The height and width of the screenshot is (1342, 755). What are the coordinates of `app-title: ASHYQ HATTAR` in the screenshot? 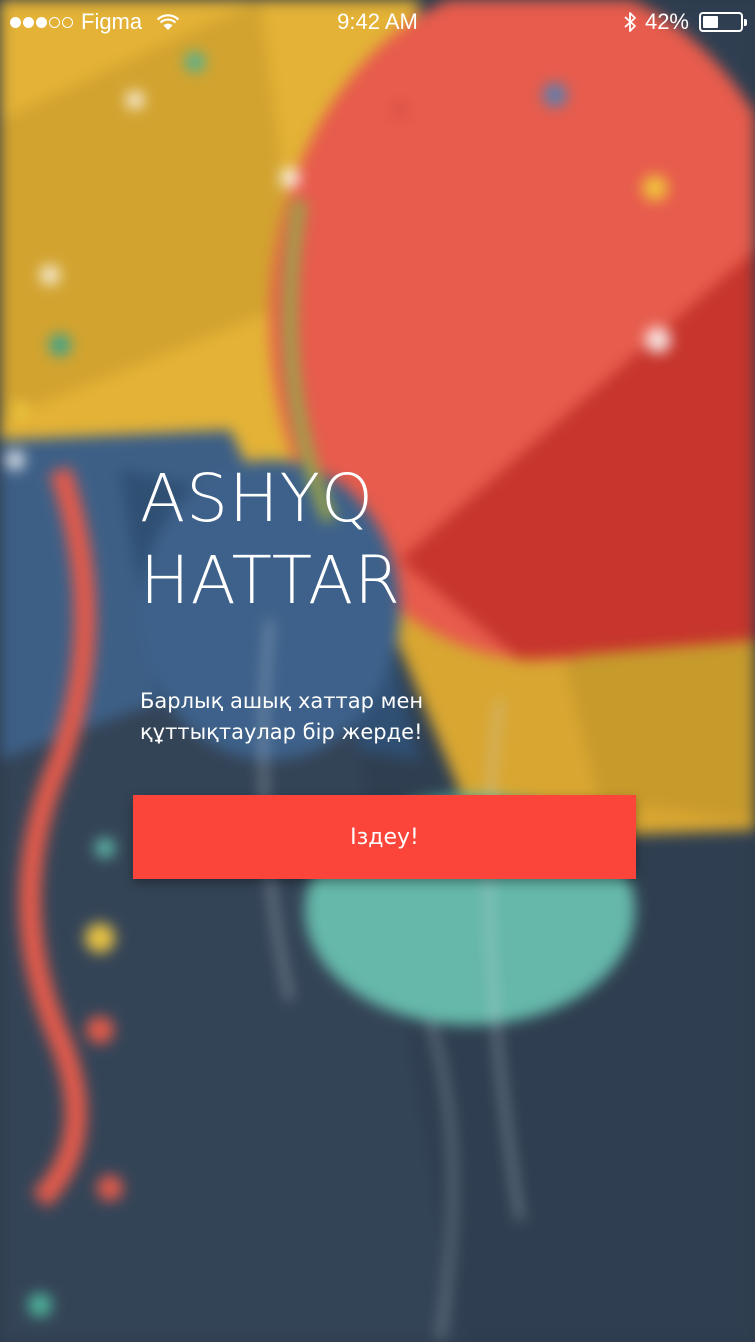 It's located at (350, 540).